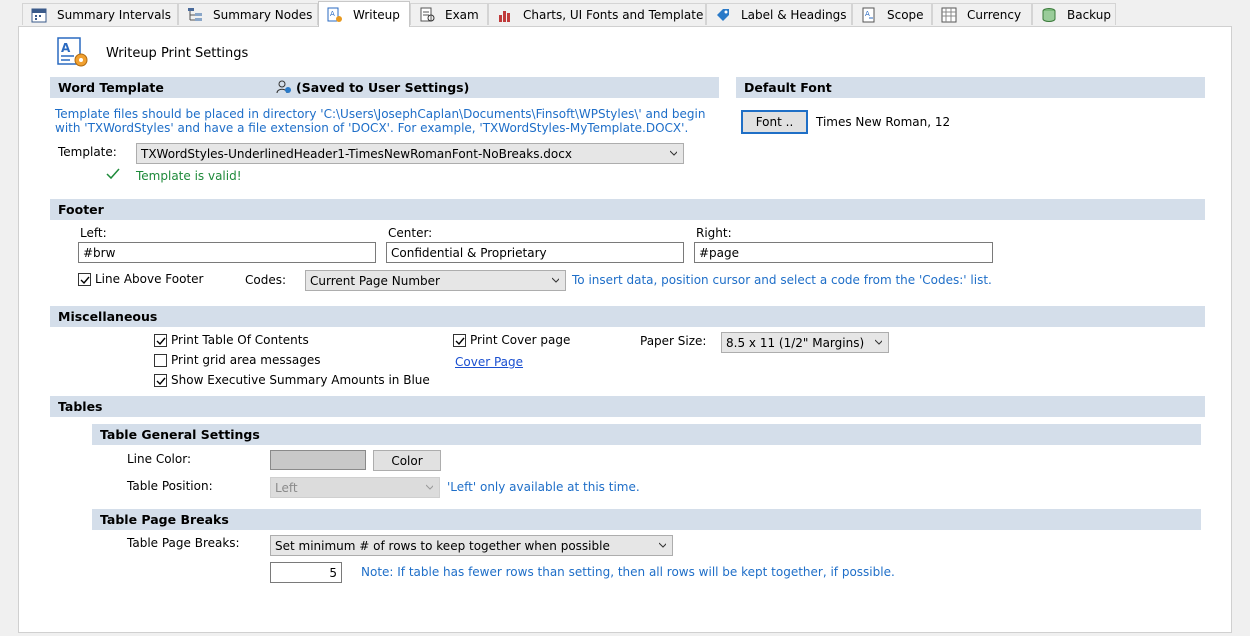  I want to click on footer-left-input: #brw, so click(227, 252).